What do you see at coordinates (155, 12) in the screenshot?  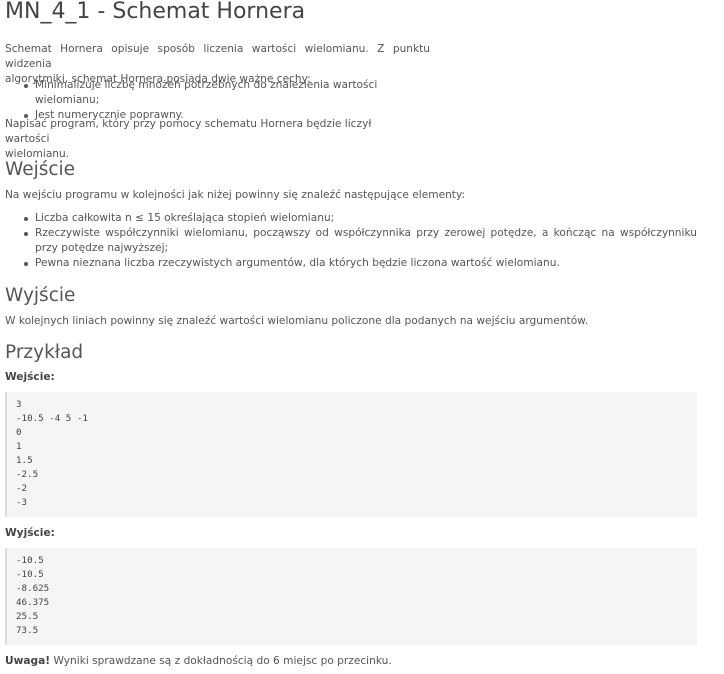 I see `page-title: MN_4_1 - Schemat Hornera` at bounding box center [155, 12].